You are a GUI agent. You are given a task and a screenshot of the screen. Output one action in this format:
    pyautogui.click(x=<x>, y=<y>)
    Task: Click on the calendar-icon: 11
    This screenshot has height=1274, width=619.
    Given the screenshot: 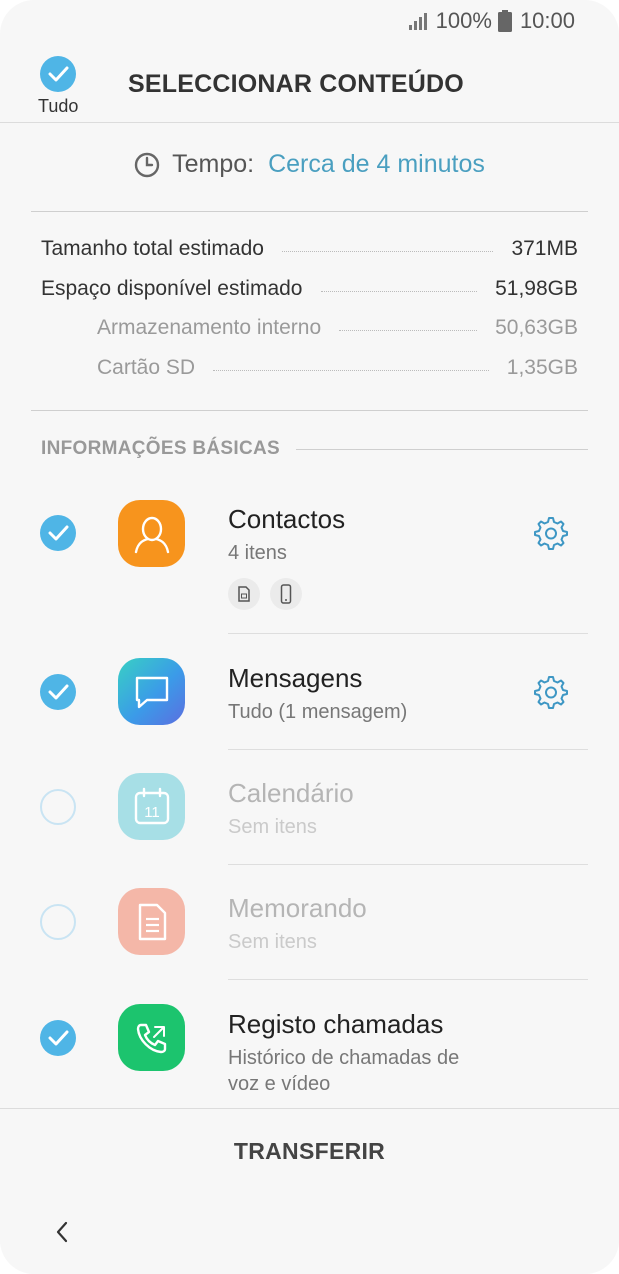 What is the action you would take?
    pyautogui.click(x=151, y=806)
    